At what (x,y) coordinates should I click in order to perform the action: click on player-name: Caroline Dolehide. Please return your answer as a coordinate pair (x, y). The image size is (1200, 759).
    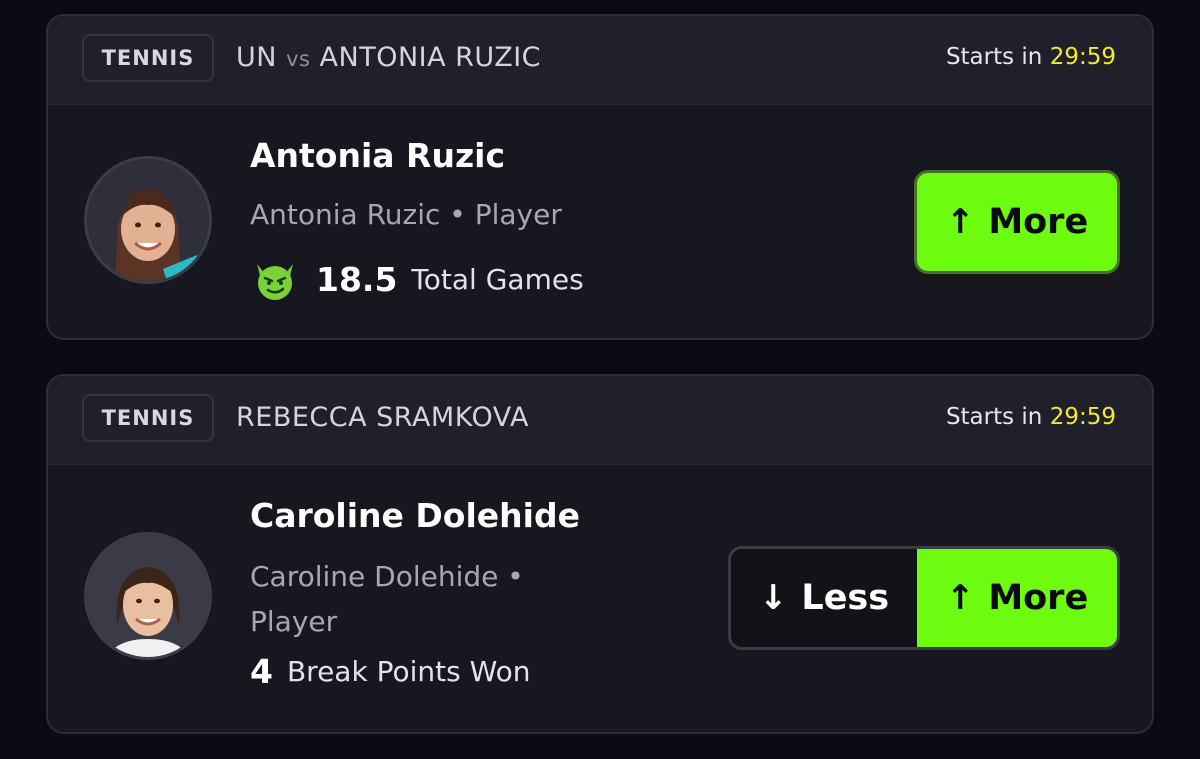
    Looking at the image, I should click on (415, 515).